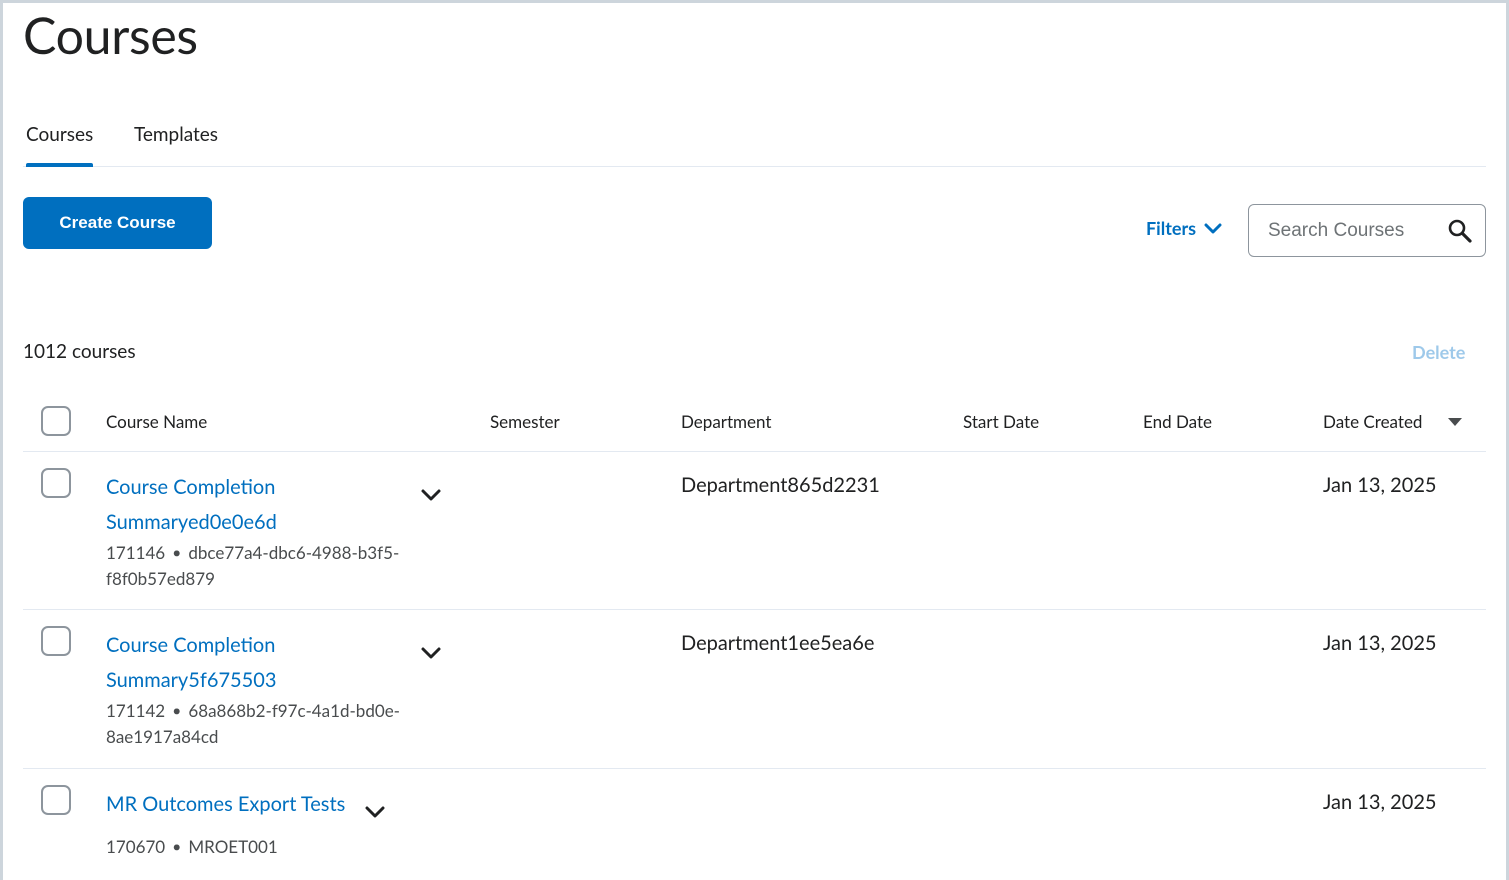 The height and width of the screenshot is (880, 1509). I want to click on course-name-link: MR Outcomes Export Tests, so click(225, 804).